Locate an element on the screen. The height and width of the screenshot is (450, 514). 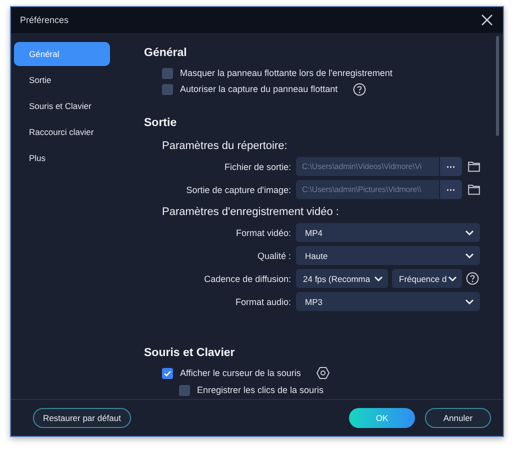
field-label: Fichier de sortie: is located at coordinates (257, 167).